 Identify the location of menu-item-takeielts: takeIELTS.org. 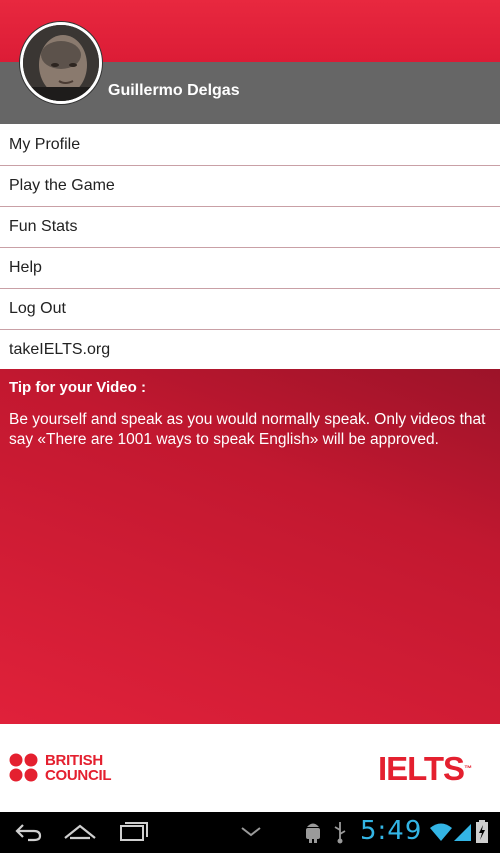
(250, 350).